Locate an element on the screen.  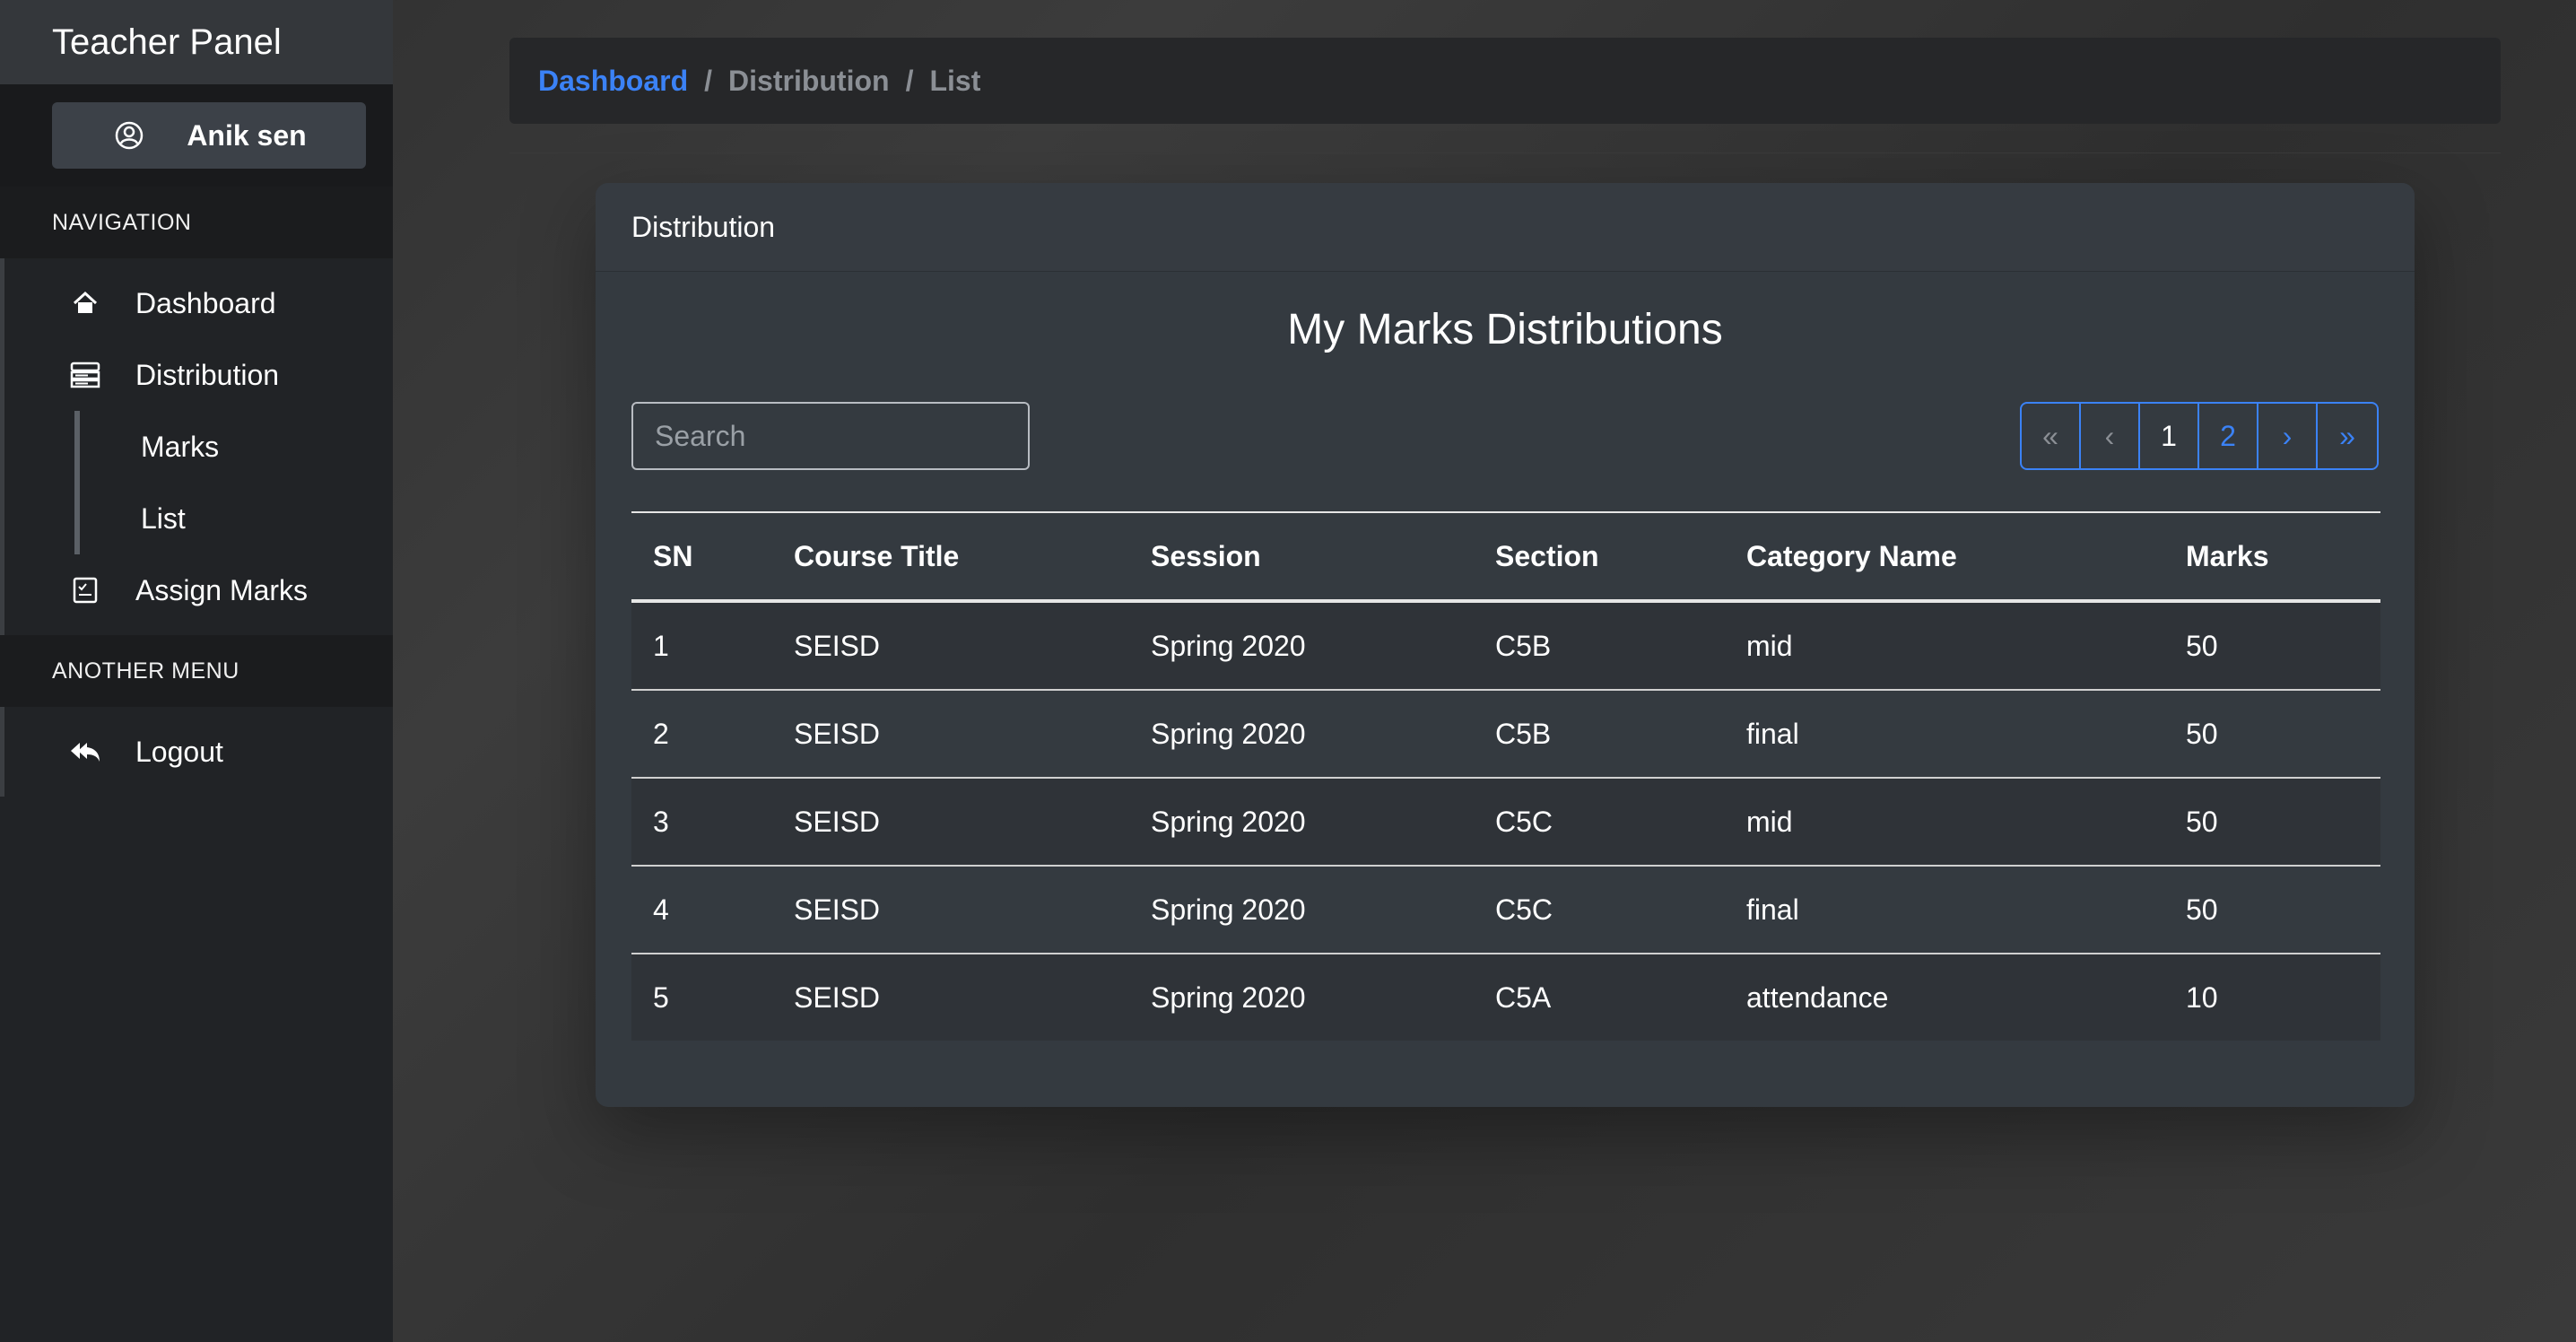
sidebar-item-assign-marks: Assign Marks is located at coordinates (198, 590).